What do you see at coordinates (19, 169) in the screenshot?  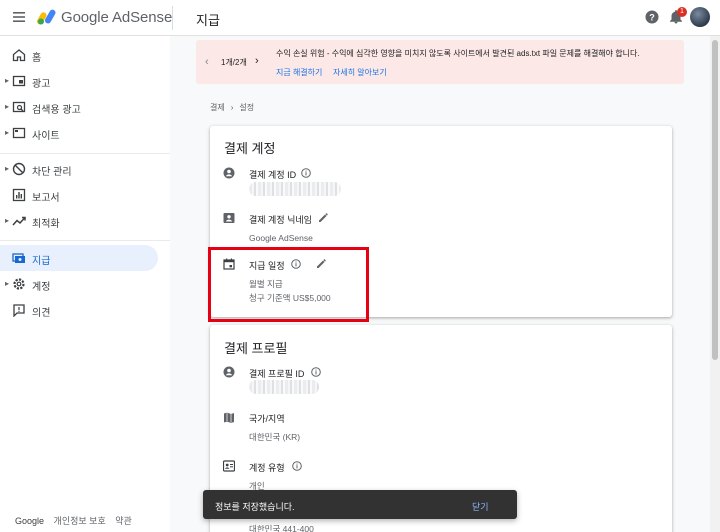 I see `block-icon` at bounding box center [19, 169].